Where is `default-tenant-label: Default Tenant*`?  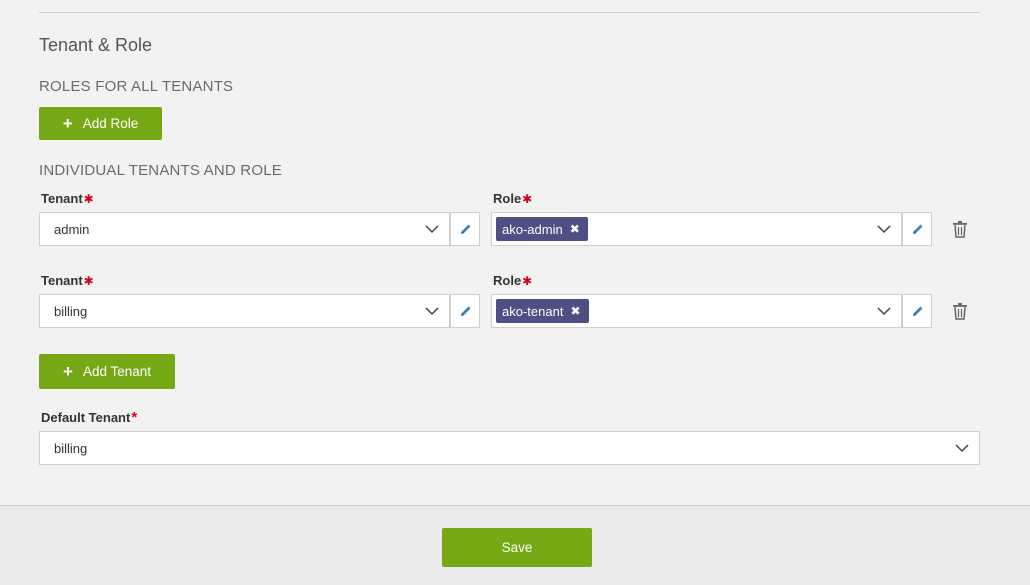
default-tenant-label: Default Tenant* is located at coordinates (89, 417).